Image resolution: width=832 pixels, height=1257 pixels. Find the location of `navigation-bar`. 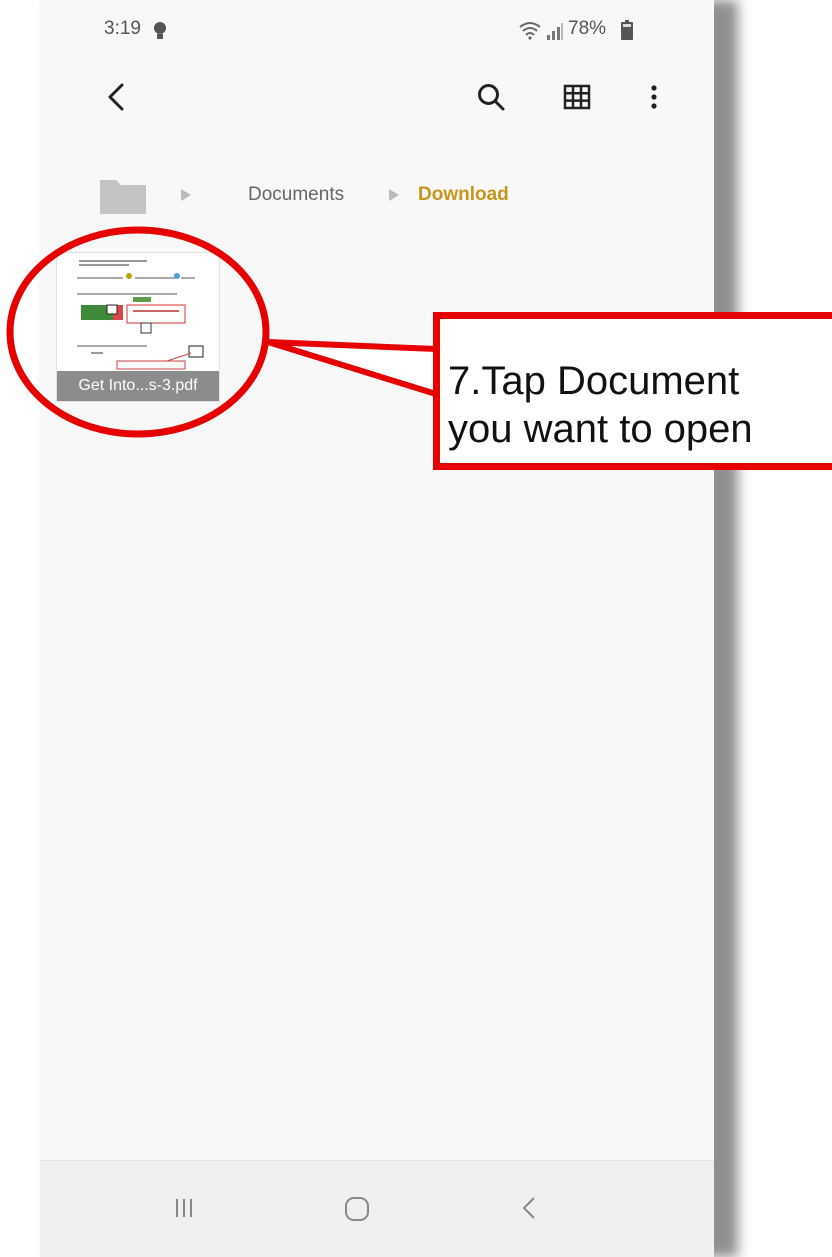

navigation-bar is located at coordinates (377, 1208).